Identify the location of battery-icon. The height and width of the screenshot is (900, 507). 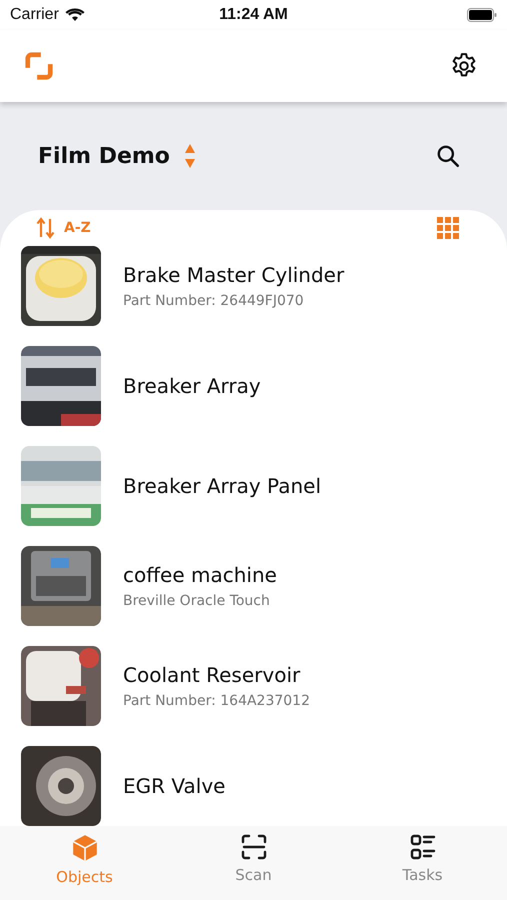
(482, 15).